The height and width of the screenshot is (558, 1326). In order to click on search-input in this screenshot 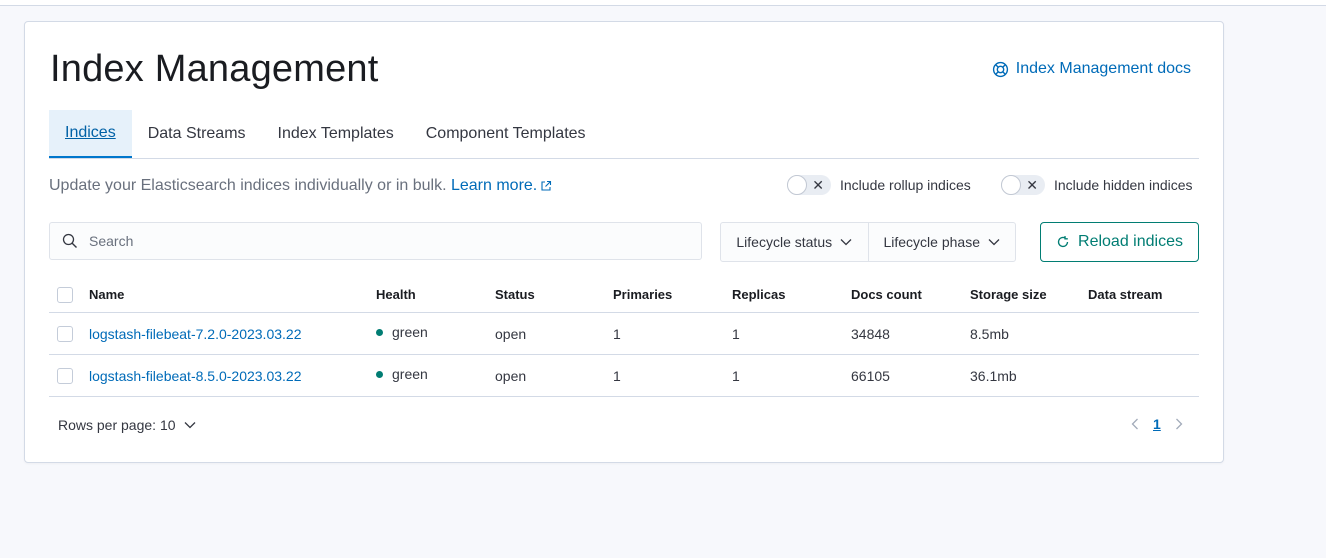, I will do `click(379, 241)`.